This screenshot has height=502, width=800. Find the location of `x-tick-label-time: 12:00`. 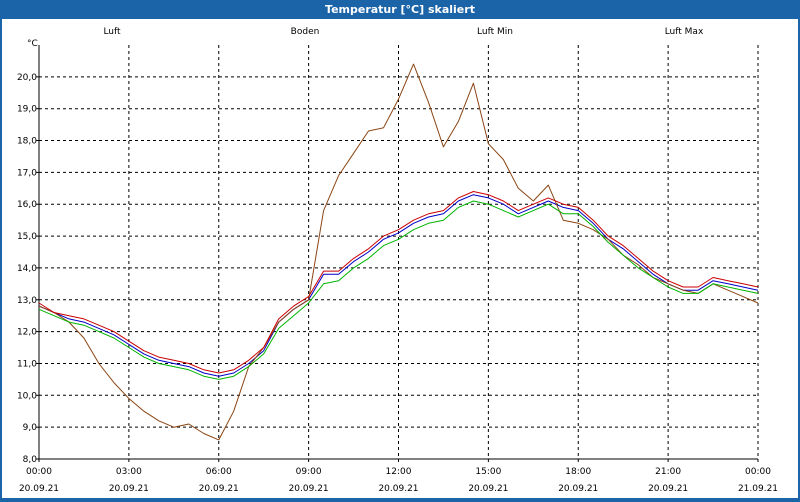

x-tick-label-time: 12:00 is located at coordinates (399, 472).